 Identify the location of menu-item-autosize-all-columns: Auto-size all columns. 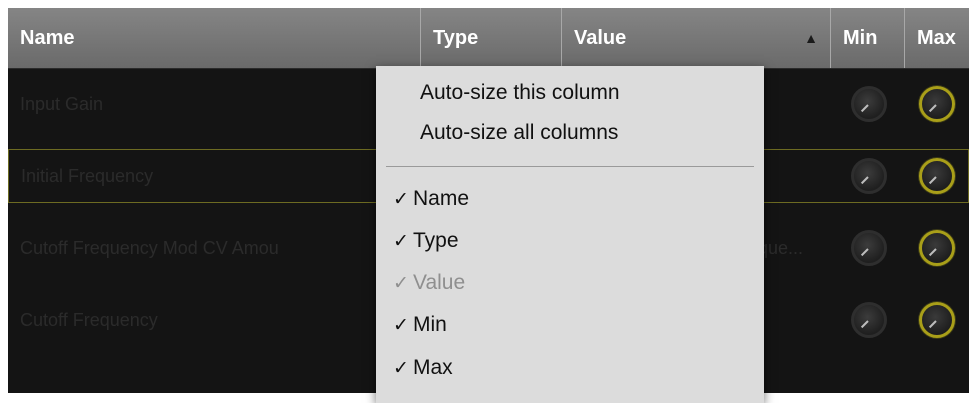
(570, 133).